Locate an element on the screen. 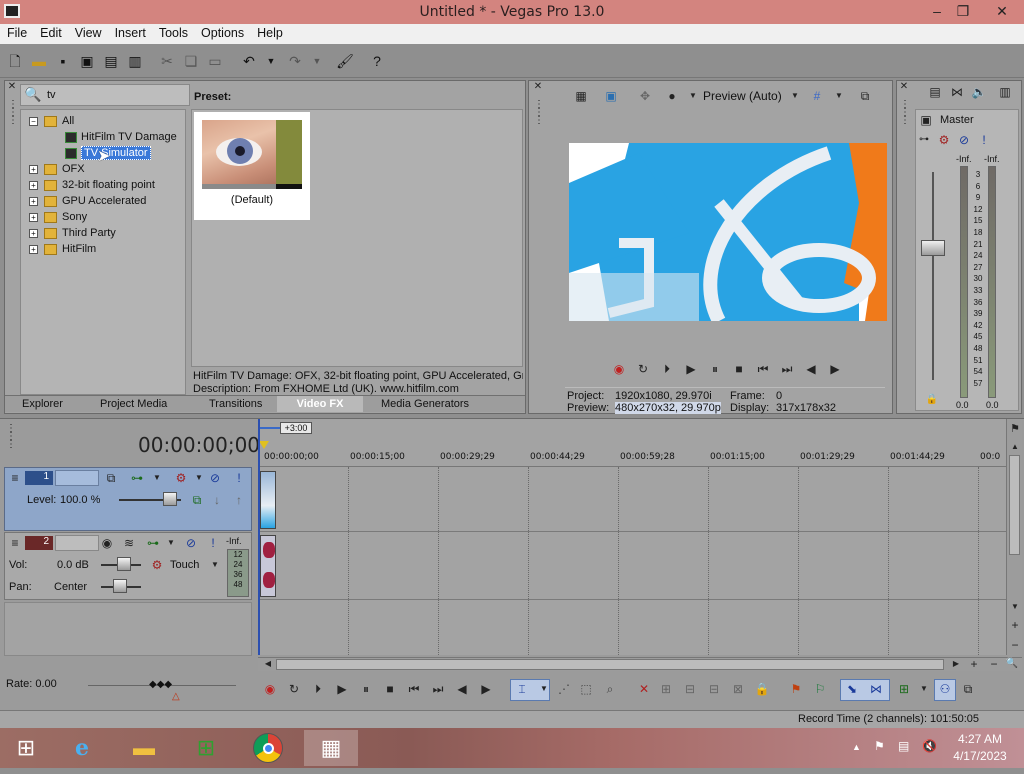 The height and width of the screenshot is (774, 1024). track-motion-icon: ⧉ is located at coordinates (197, 500).